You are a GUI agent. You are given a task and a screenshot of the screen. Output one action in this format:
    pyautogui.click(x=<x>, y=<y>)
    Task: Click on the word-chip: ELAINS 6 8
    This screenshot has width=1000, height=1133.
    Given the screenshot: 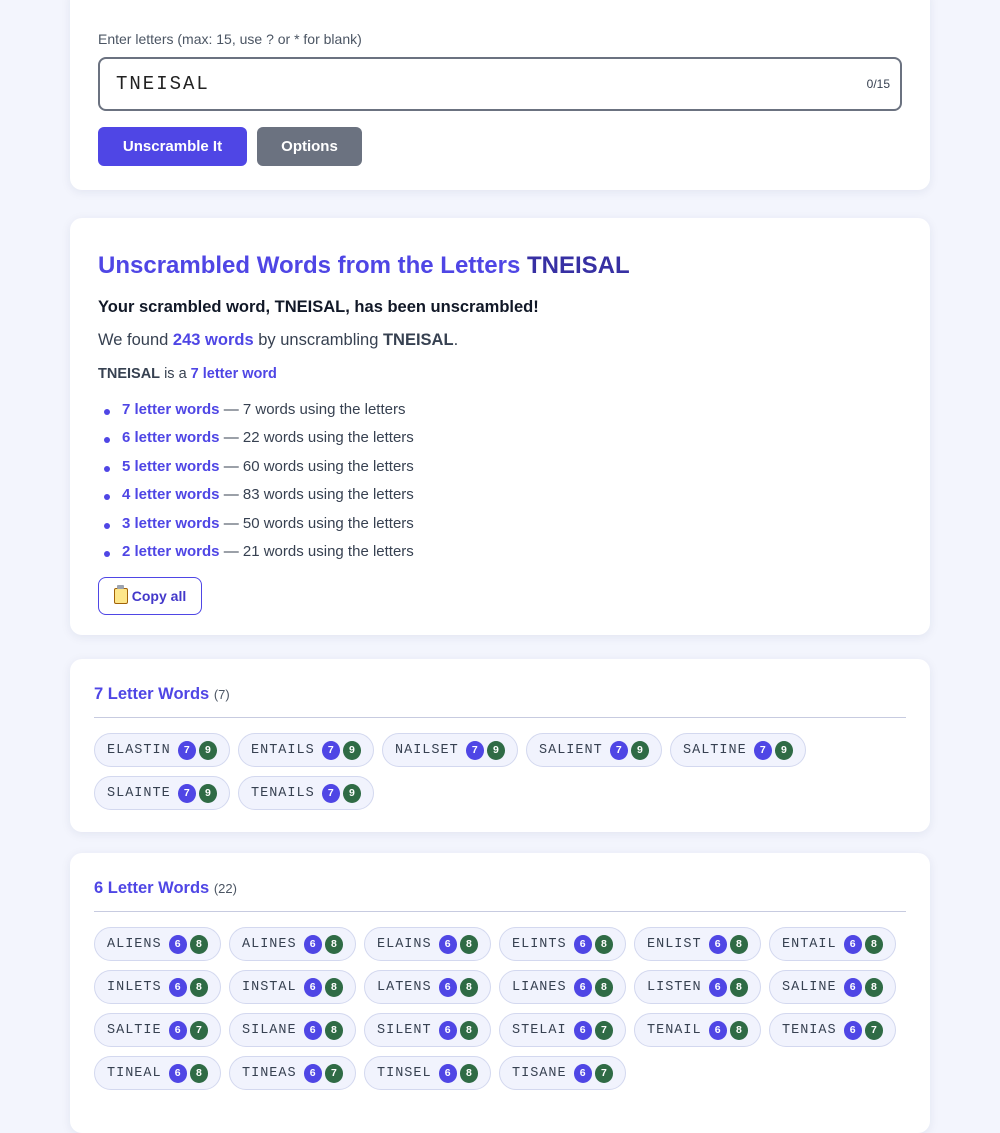 What is the action you would take?
    pyautogui.click(x=427, y=944)
    